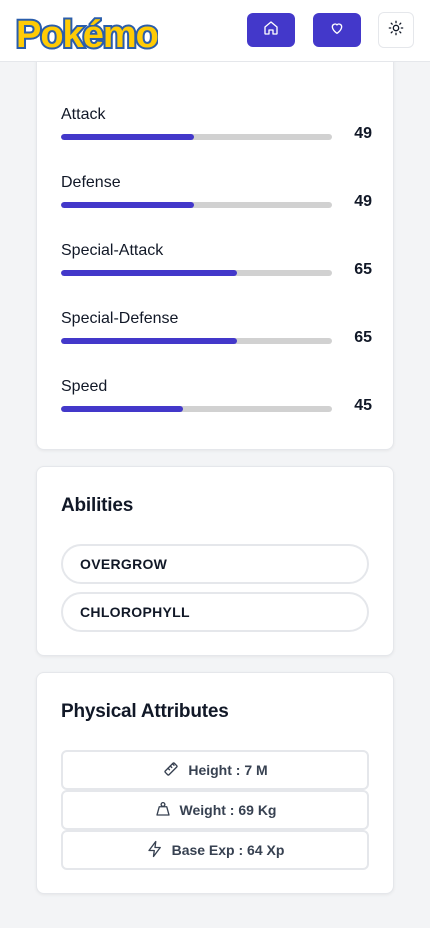 The width and height of the screenshot is (430, 928). Describe the element at coordinates (228, 850) in the screenshot. I see `base-exp-text: Base Exp : 64 Xp` at that location.